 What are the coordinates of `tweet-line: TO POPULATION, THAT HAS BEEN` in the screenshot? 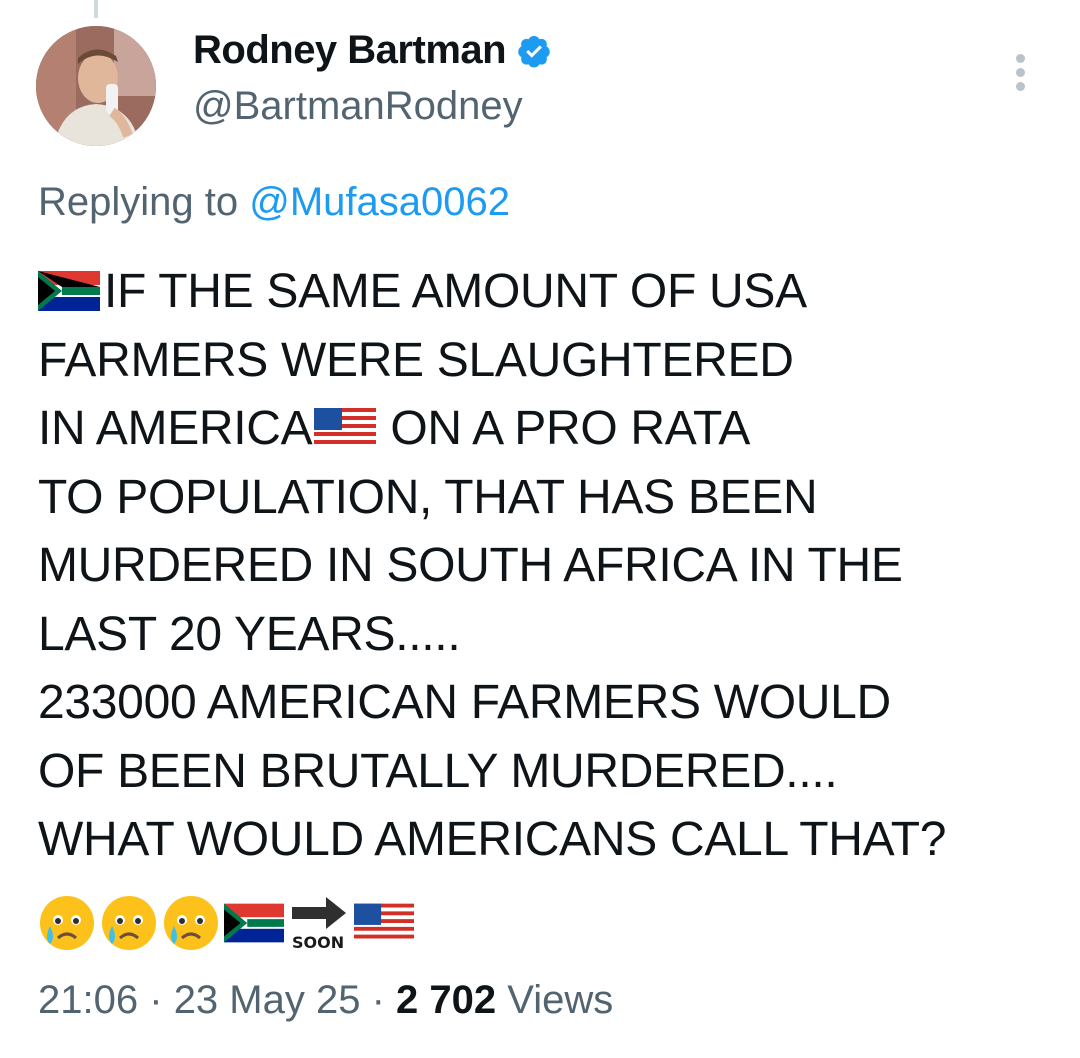 It's located at (428, 497).